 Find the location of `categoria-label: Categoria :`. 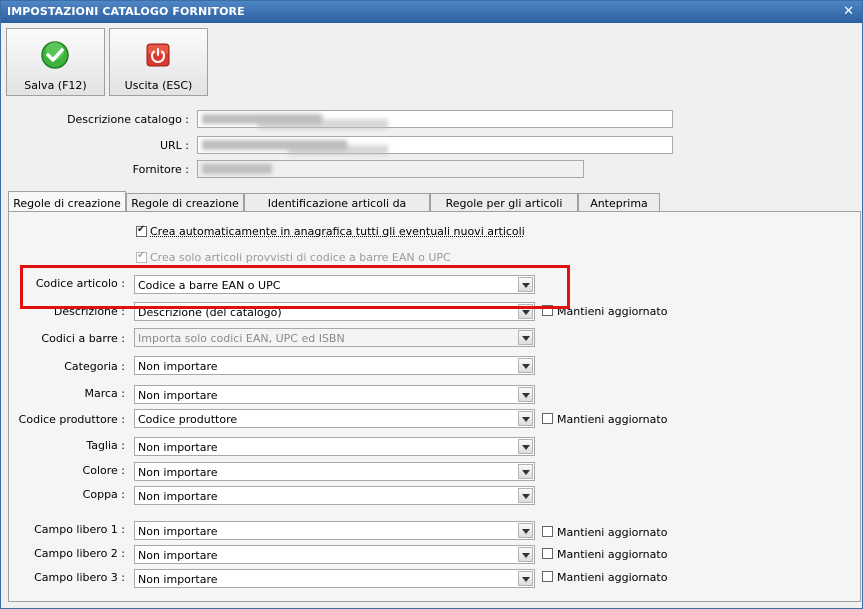

categoria-label: Categoria : is located at coordinates (94, 366).